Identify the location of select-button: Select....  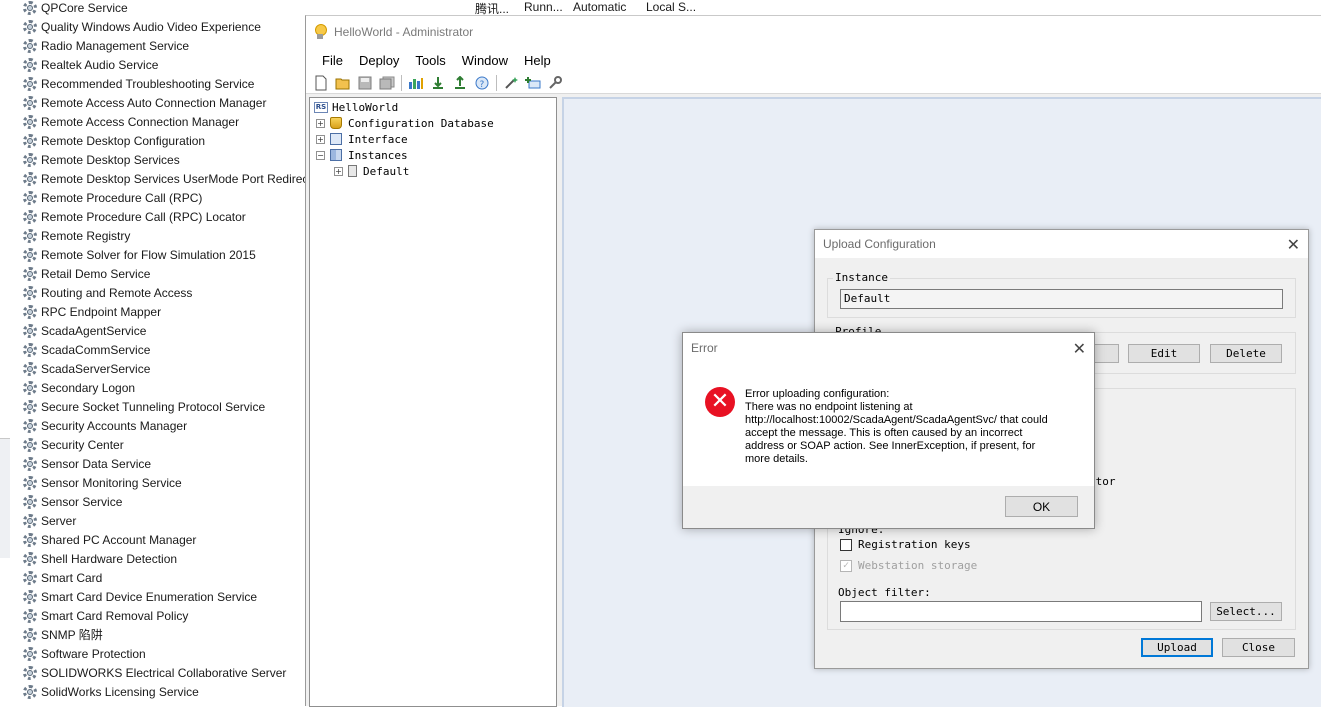
(1246, 611).